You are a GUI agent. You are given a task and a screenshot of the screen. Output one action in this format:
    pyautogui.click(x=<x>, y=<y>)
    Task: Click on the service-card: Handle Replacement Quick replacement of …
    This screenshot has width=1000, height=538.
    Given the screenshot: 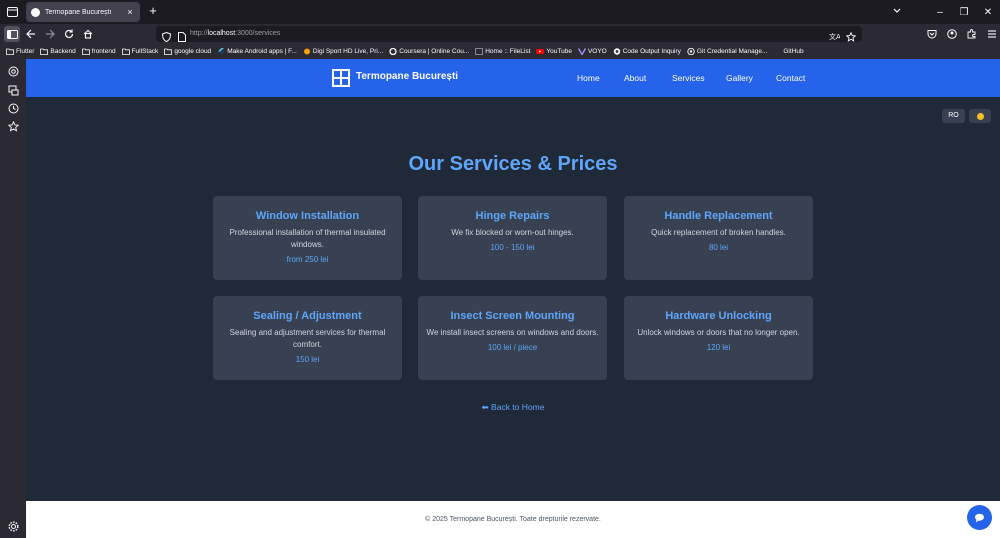 What is the action you would take?
    pyautogui.click(x=718, y=238)
    